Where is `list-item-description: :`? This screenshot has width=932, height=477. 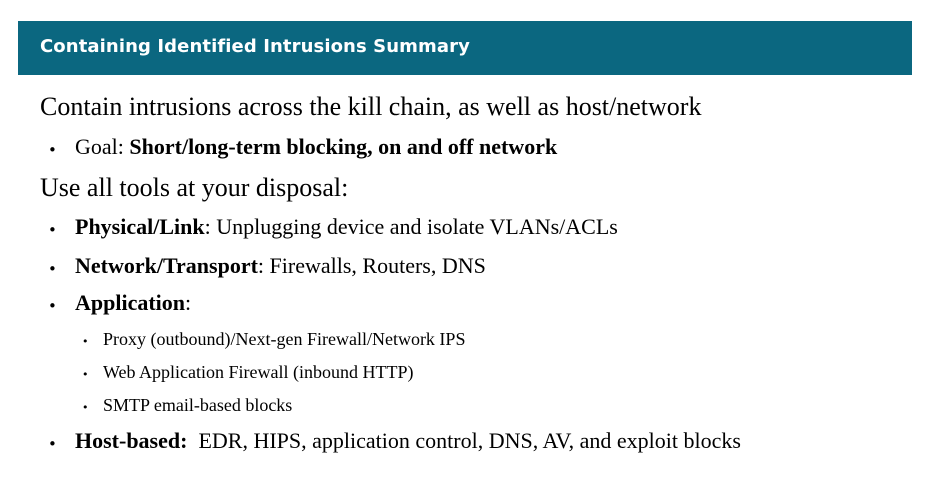
list-item-description: : is located at coordinates (188, 302).